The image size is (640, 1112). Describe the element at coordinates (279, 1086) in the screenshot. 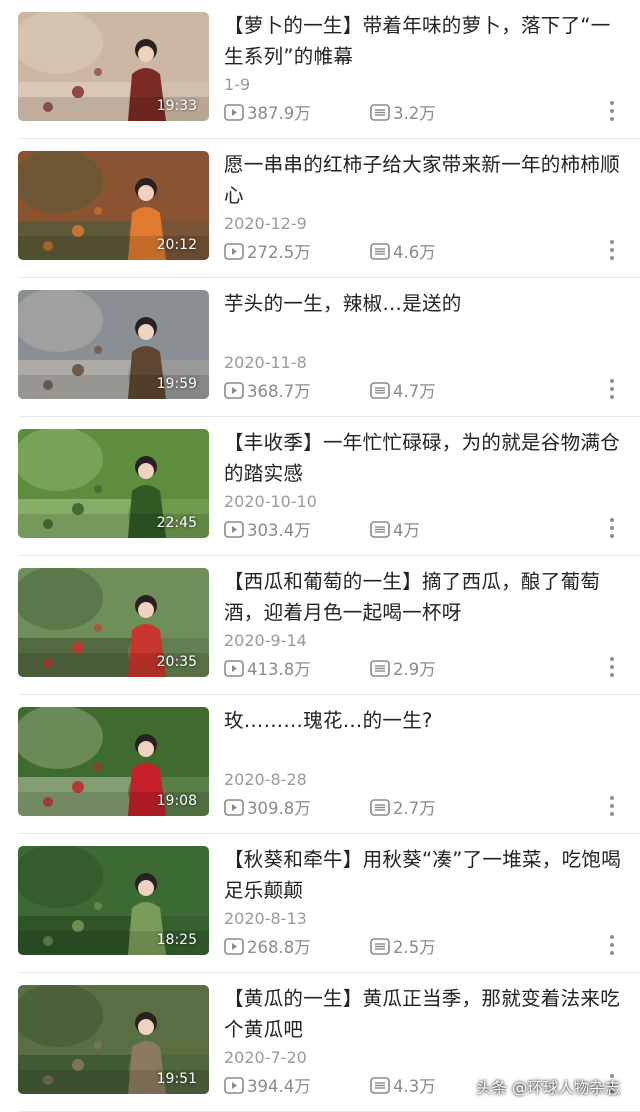

I see `view-count-value: 394.4万` at that location.